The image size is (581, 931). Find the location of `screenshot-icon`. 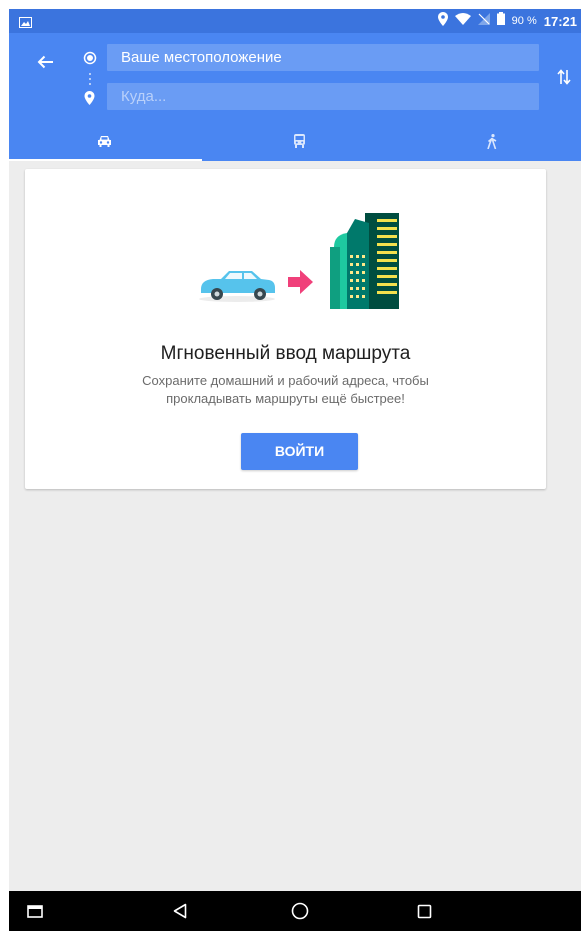

screenshot-icon is located at coordinates (35, 911).